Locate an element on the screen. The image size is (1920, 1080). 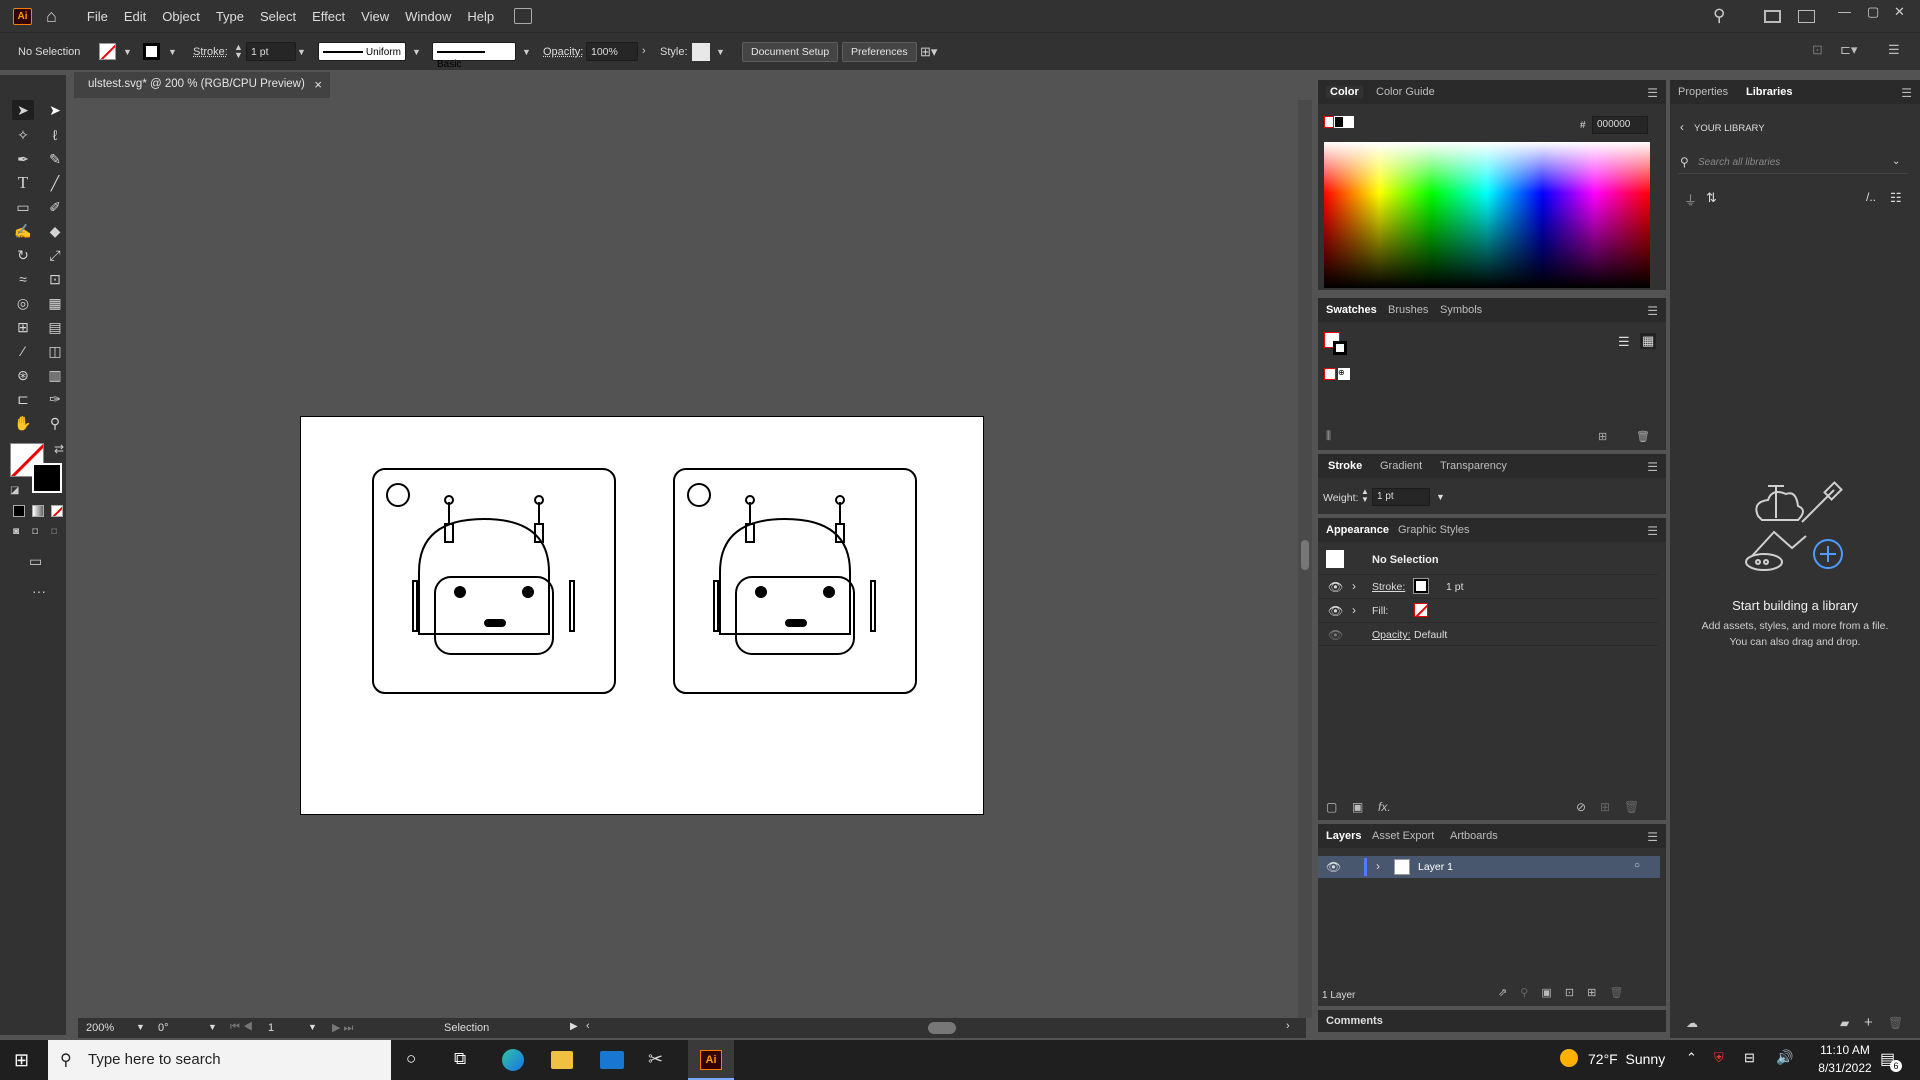
layer-name: Layer 1 is located at coordinates (1435, 867).